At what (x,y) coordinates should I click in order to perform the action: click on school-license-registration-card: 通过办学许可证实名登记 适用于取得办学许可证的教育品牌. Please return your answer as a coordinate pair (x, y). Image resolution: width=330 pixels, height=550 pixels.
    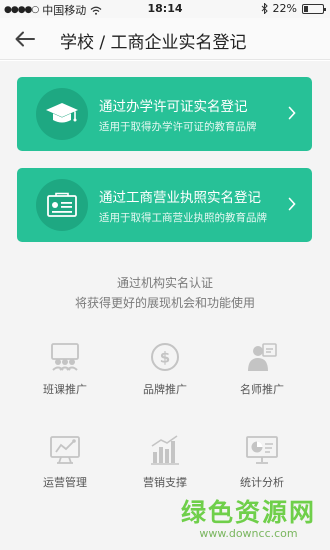
    Looking at the image, I should click on (164, 114).